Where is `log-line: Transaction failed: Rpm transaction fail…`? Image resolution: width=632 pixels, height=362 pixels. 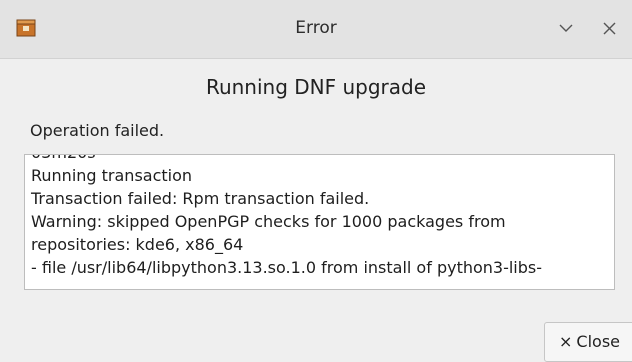
log-line: Transaction failed: Rpm transaction fail… is located at coordinates (200, 198).